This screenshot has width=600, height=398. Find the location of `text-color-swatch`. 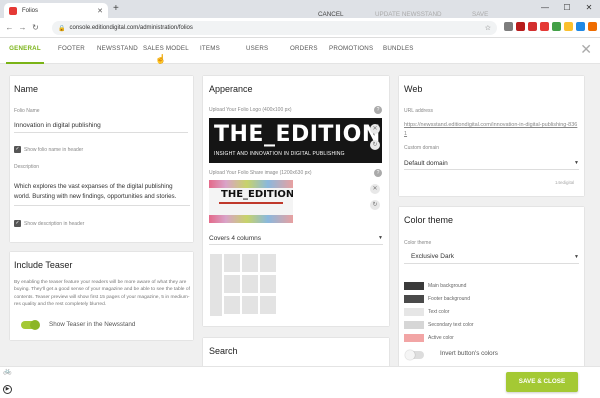

text-color-swatch is located at coordinates (414, 312).